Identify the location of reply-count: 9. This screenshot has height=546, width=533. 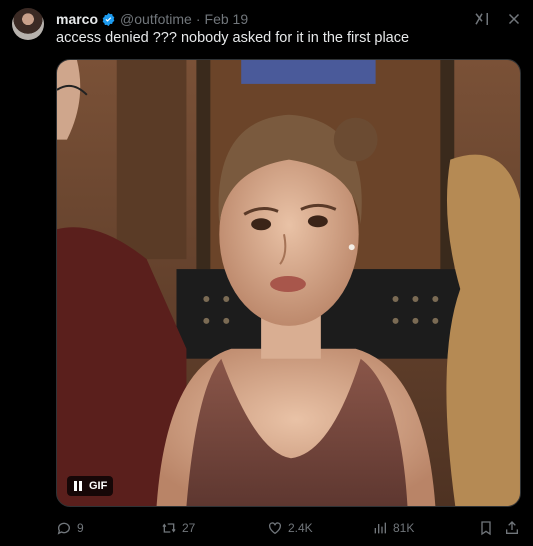
(80, 528).